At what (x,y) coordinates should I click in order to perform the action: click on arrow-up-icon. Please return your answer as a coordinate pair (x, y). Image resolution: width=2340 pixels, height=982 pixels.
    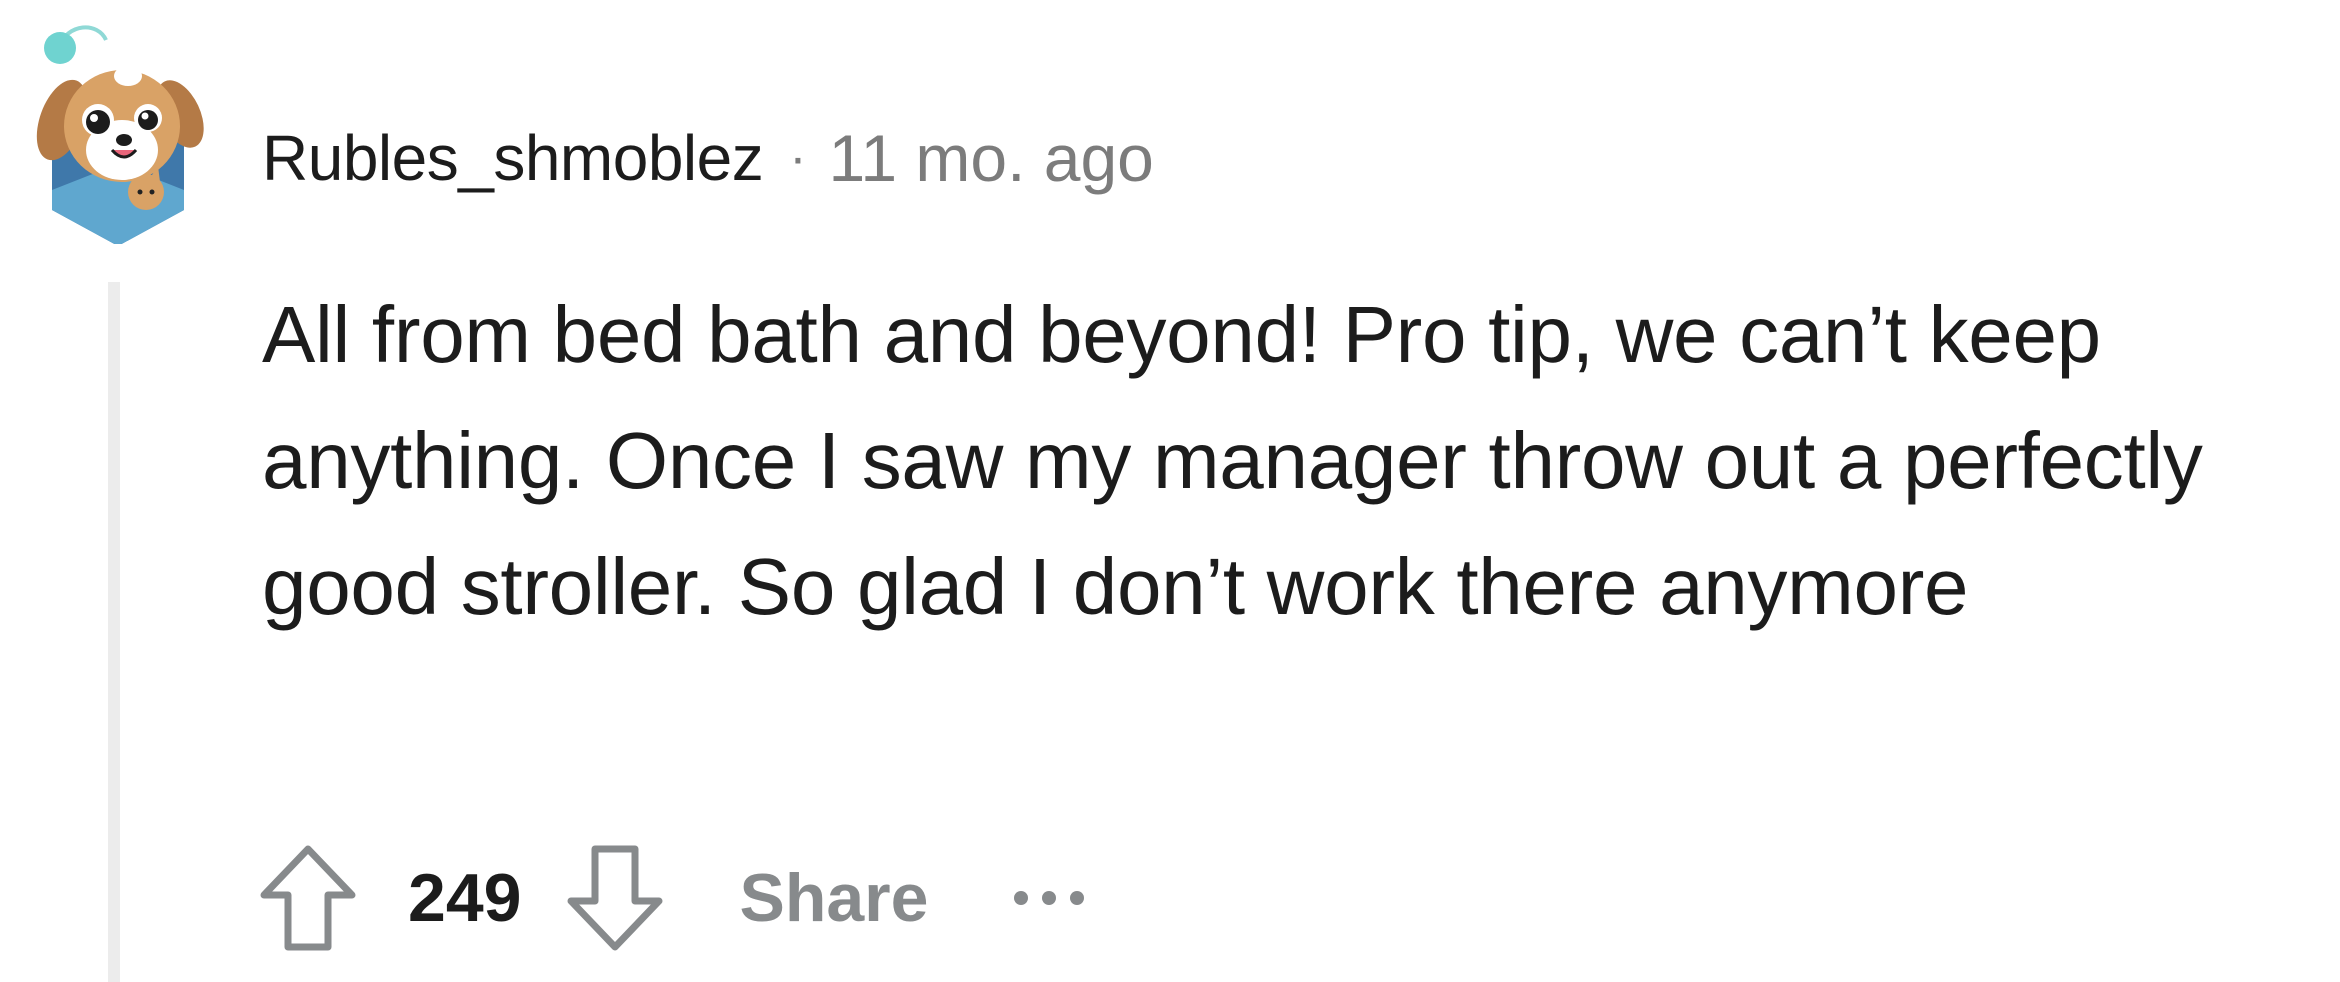
    Looking at the image, I should click on (308, 898).